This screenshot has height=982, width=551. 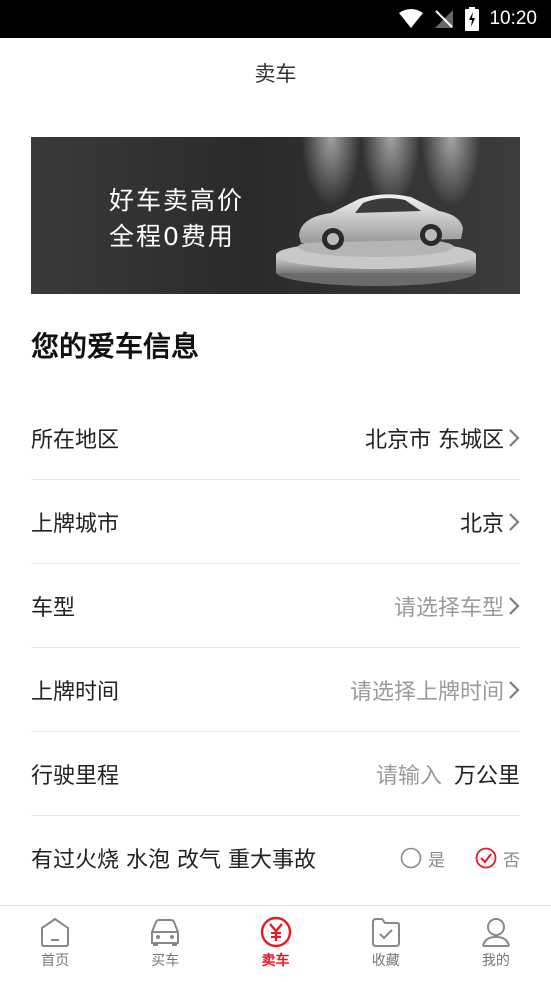 What do you see at coordinates (165, 961) in the screenshot?
I see `tab-buy-car-label: 买车` at bounding box center [165, 961].